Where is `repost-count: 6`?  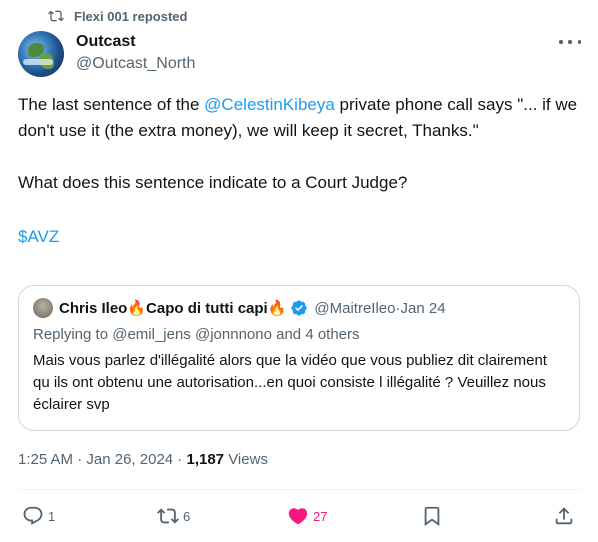
repost-count: 6 is located at coordinates (187, 516).